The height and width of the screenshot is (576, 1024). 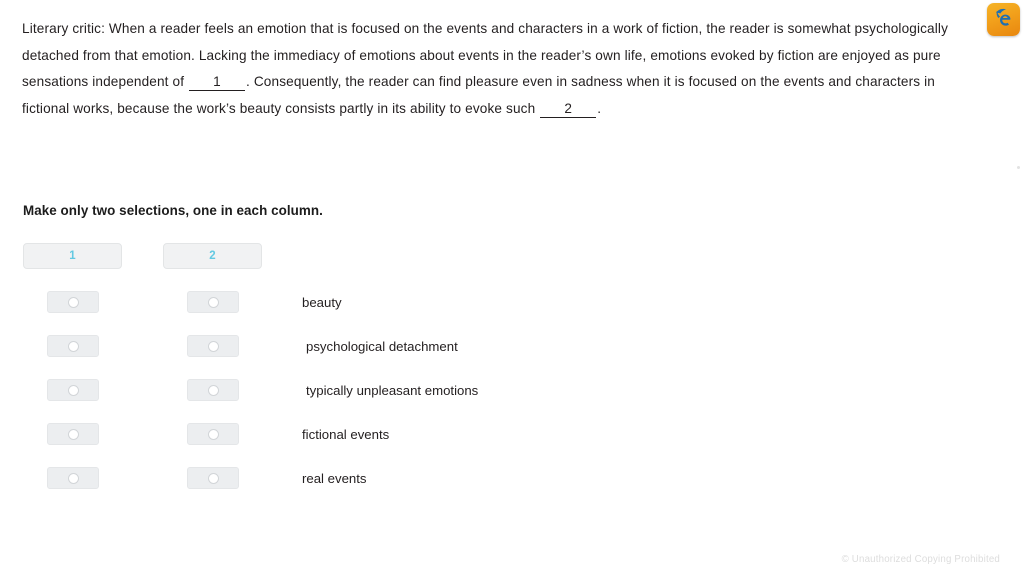 I want to click on answer-row: real events, so click(x=250, y=478).